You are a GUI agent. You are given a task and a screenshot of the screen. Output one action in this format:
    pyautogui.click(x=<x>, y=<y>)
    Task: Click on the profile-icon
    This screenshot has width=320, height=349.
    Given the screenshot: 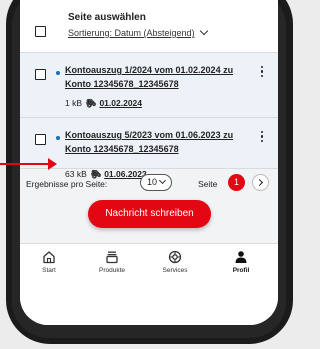 What is the action you would take?
    pyautogui.click(x=241, y=257)
    